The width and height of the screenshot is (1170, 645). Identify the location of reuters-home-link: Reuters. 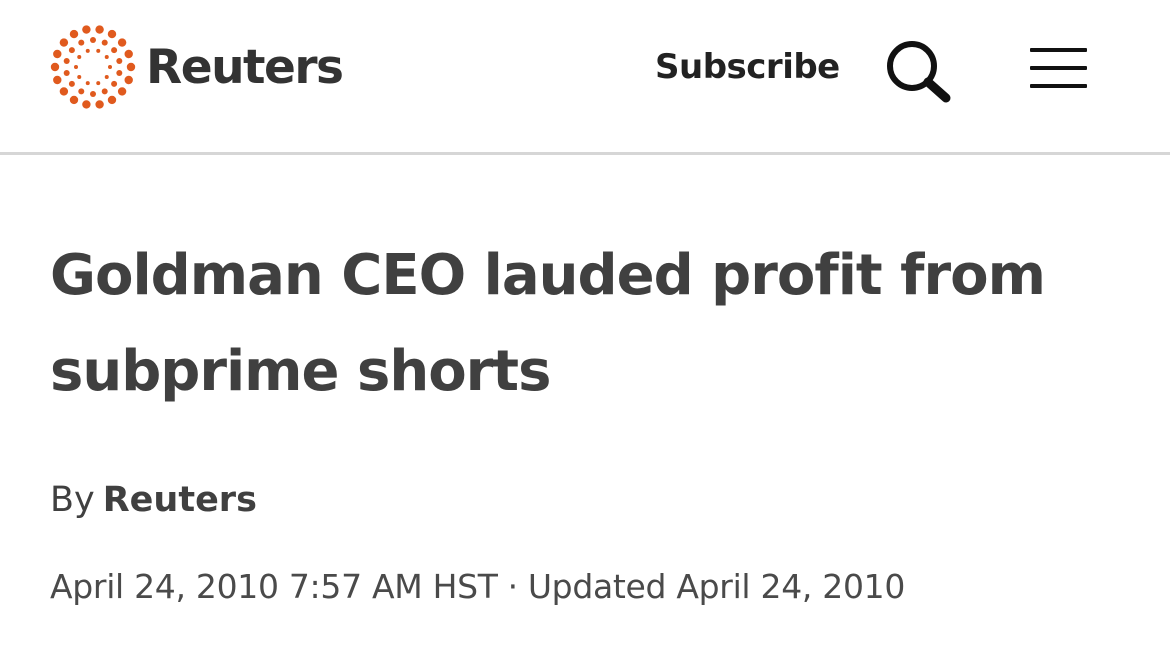
(197, 67).